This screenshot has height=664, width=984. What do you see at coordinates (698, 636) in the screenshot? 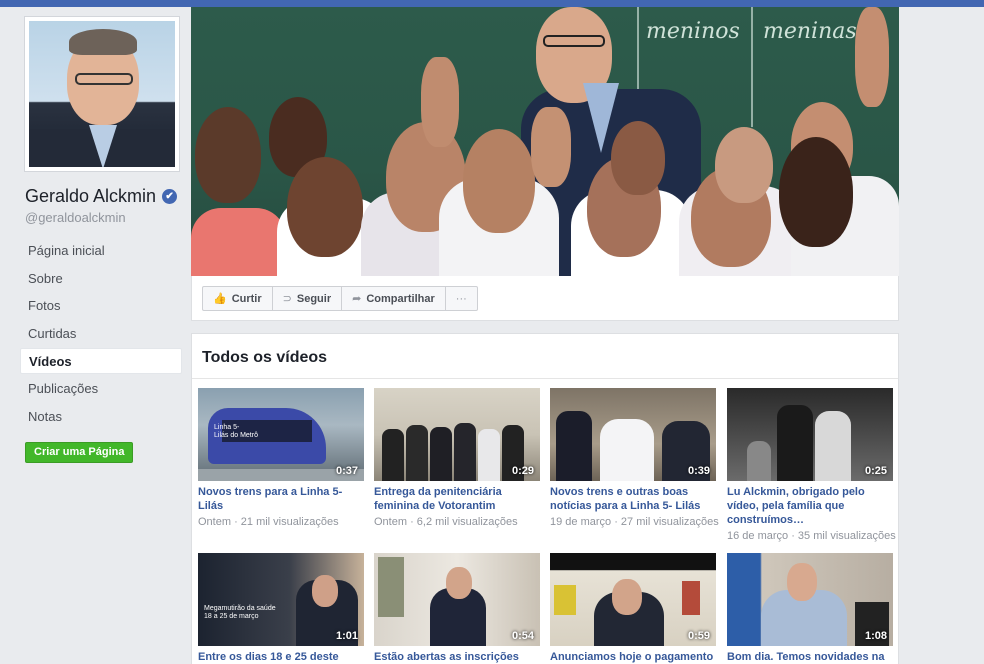
I see `video-duration: 0:59` at bounding box center [698, 636].